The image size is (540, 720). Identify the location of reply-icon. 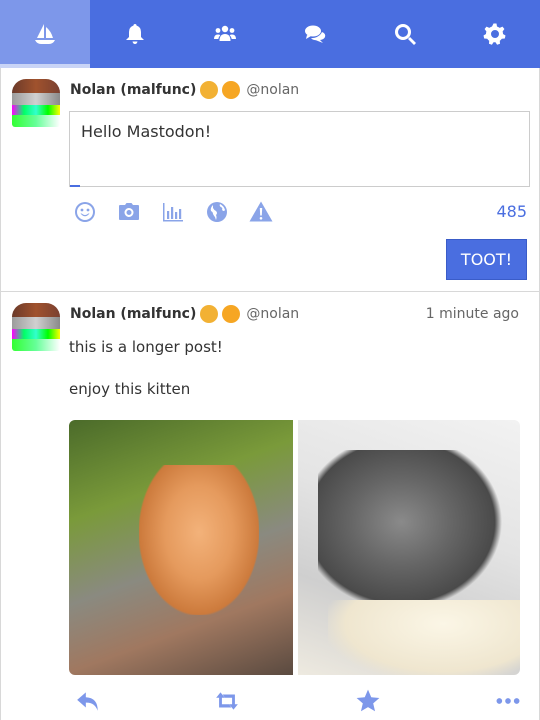
(87, 701).